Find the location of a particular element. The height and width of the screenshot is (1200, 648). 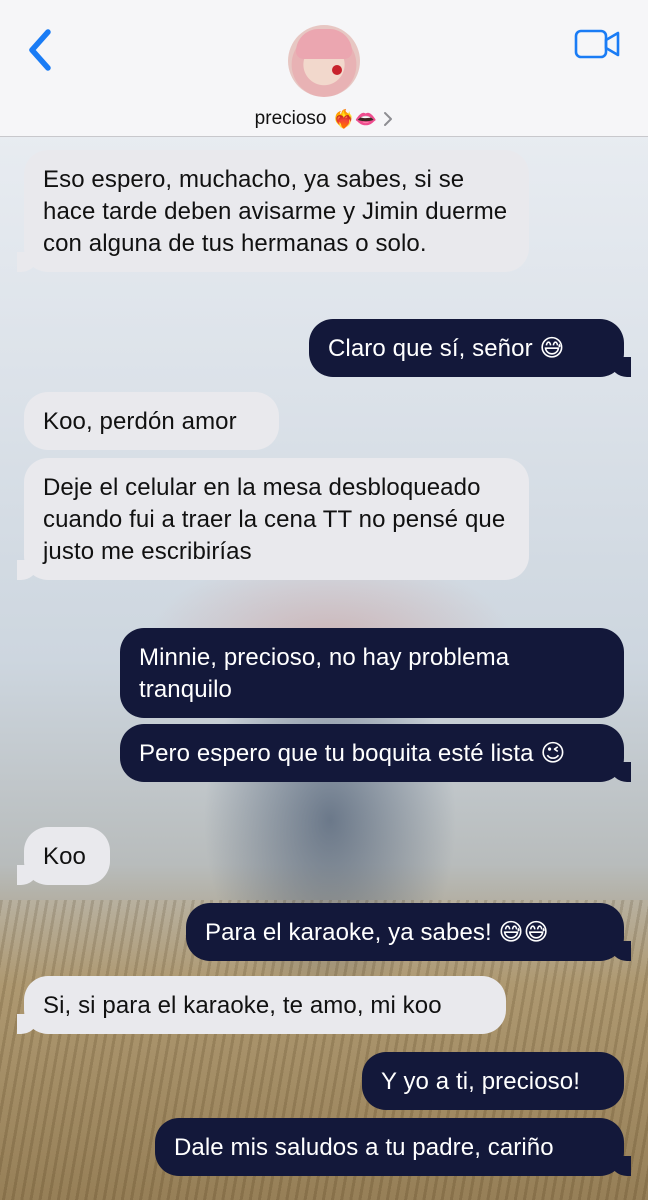

avatar-rose is located at coordinates (337, 70).